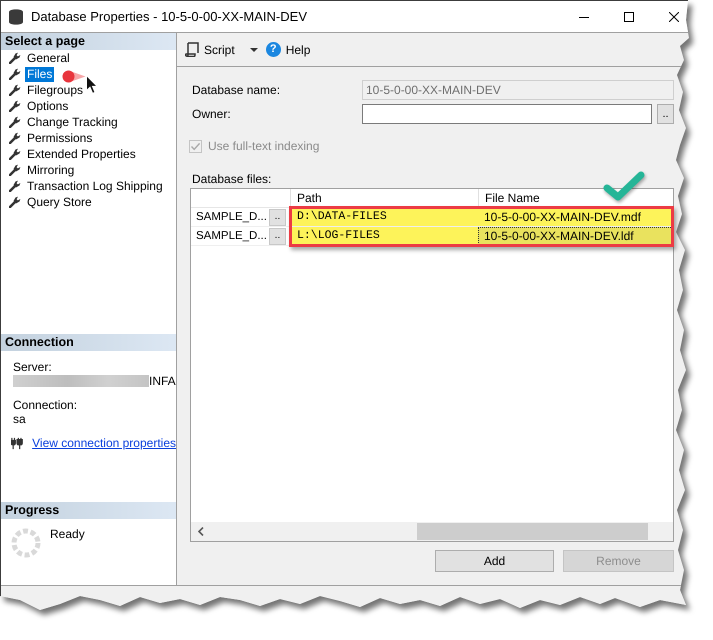  Describe the element at coordinates (95, 186) in the screenshot. I see `page-item: Transaction Log Shipping` at that location.